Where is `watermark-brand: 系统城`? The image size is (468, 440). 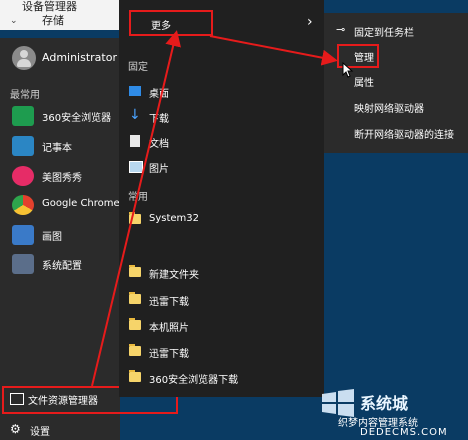 watermark-brand: 系统城 is located at coordinates (384, 403).